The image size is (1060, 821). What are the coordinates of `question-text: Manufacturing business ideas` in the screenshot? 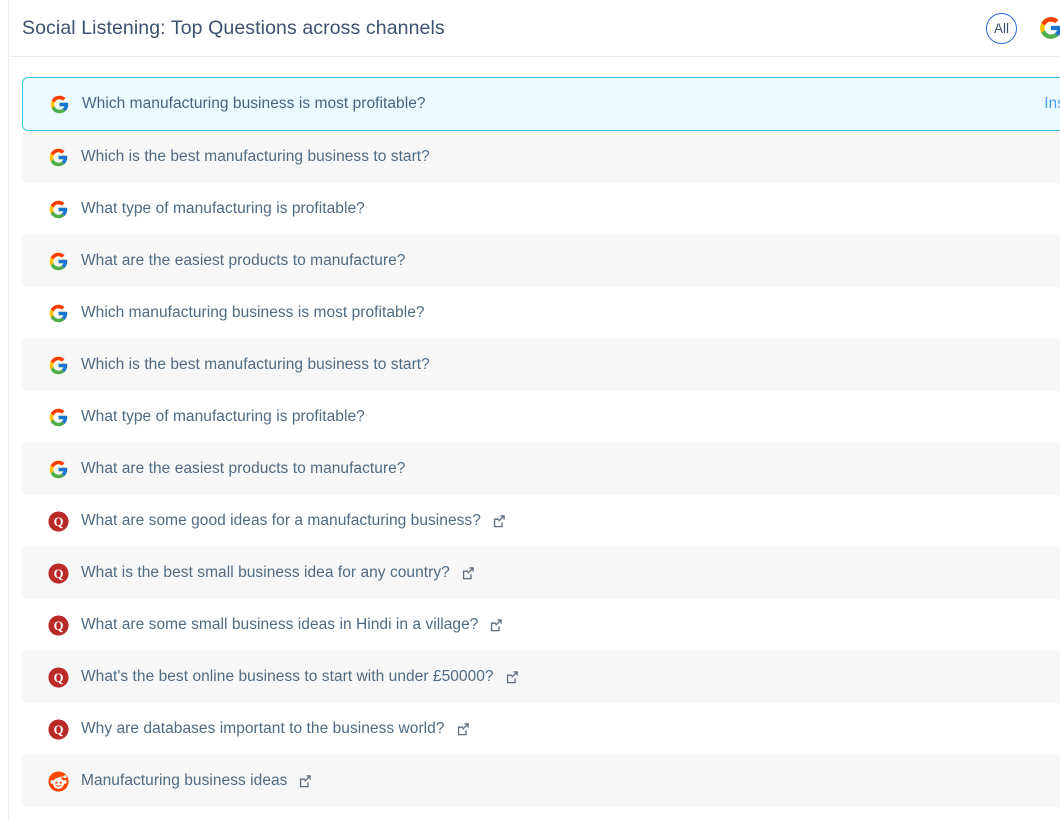 It's located at (184, 780).